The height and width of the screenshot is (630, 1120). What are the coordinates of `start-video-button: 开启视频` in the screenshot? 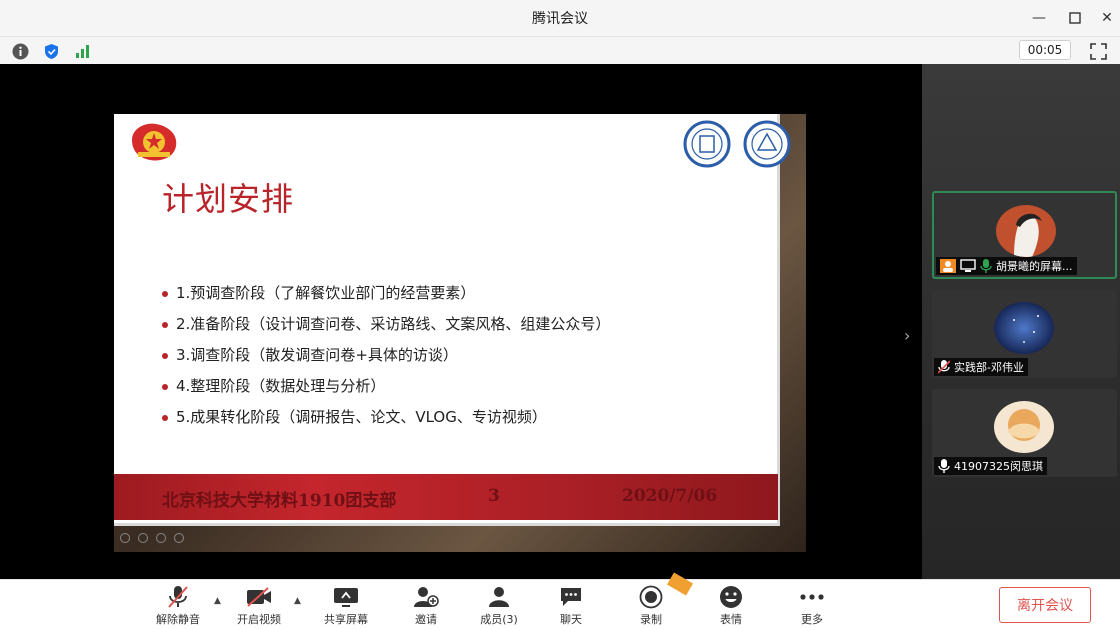 It's located at (259, 606).